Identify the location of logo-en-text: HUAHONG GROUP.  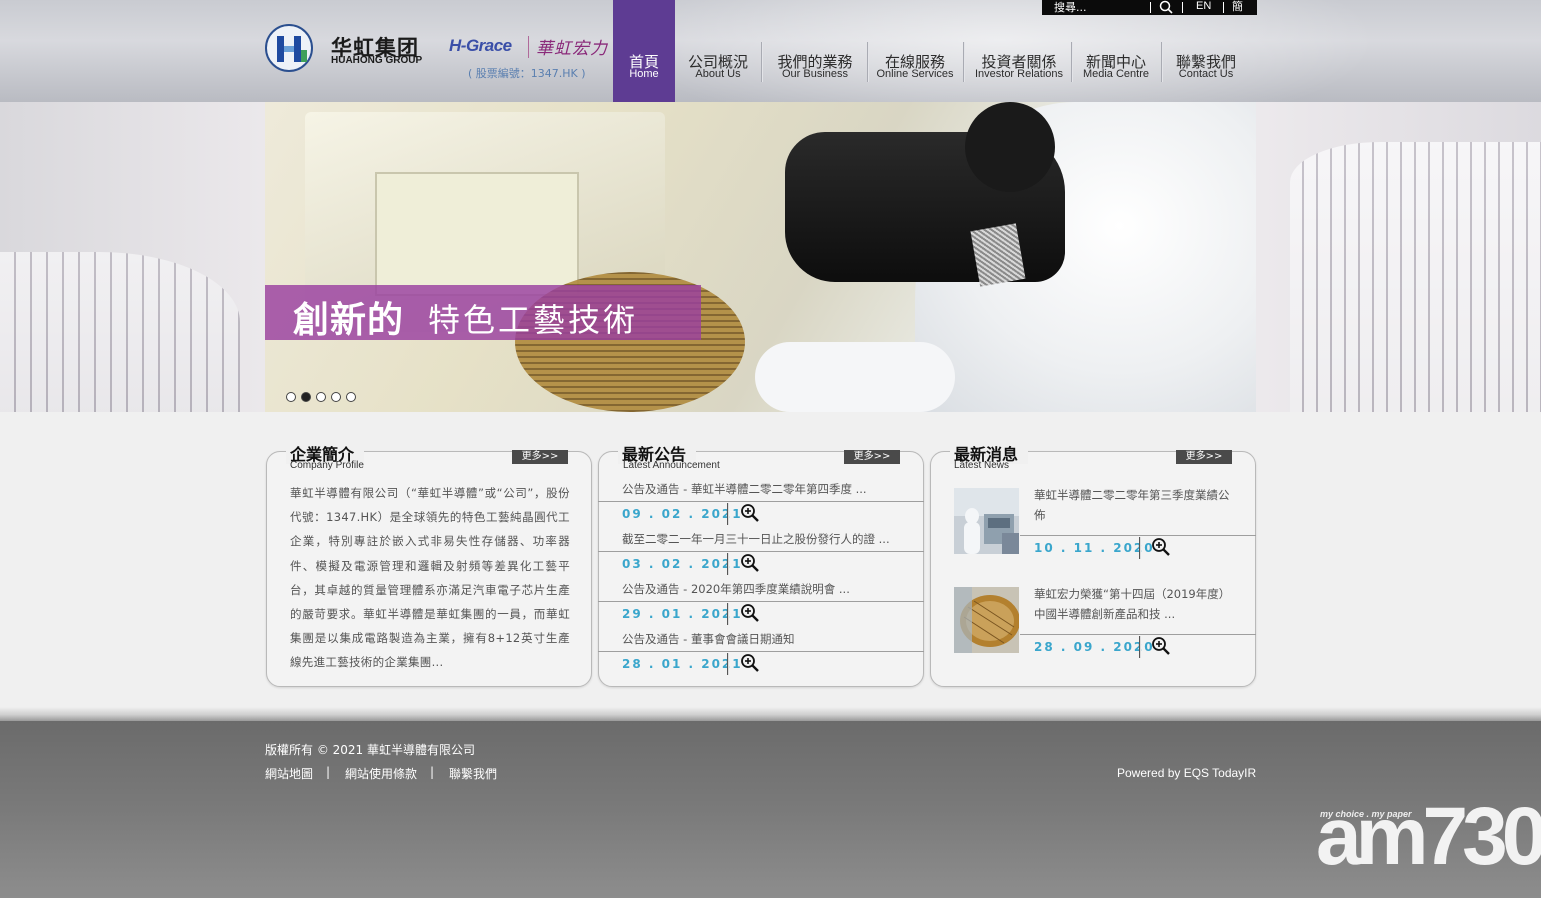
(377, 60).